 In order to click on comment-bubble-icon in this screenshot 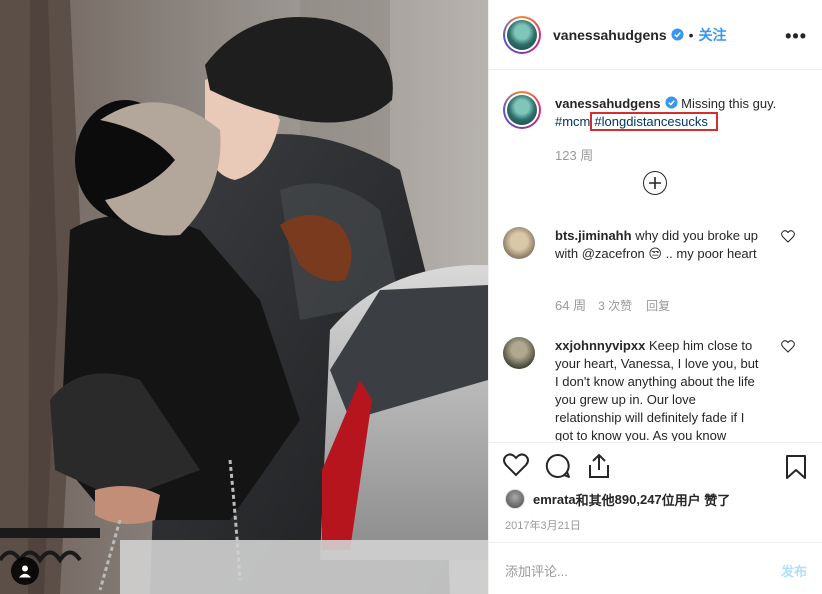, I will do `click(559, 467)`.